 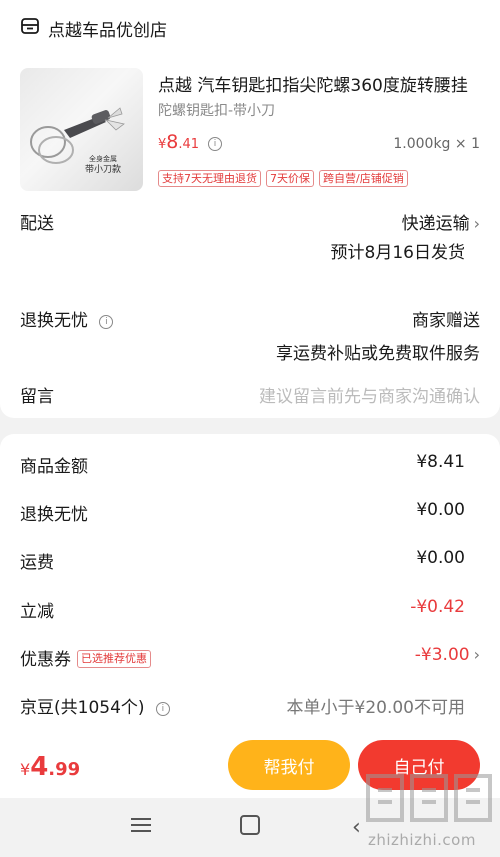 What do you see at coordinates (440, 462) in the screenshot?
I see `goods-amount-value: ¥8.41` at bounding box center [440, 462].